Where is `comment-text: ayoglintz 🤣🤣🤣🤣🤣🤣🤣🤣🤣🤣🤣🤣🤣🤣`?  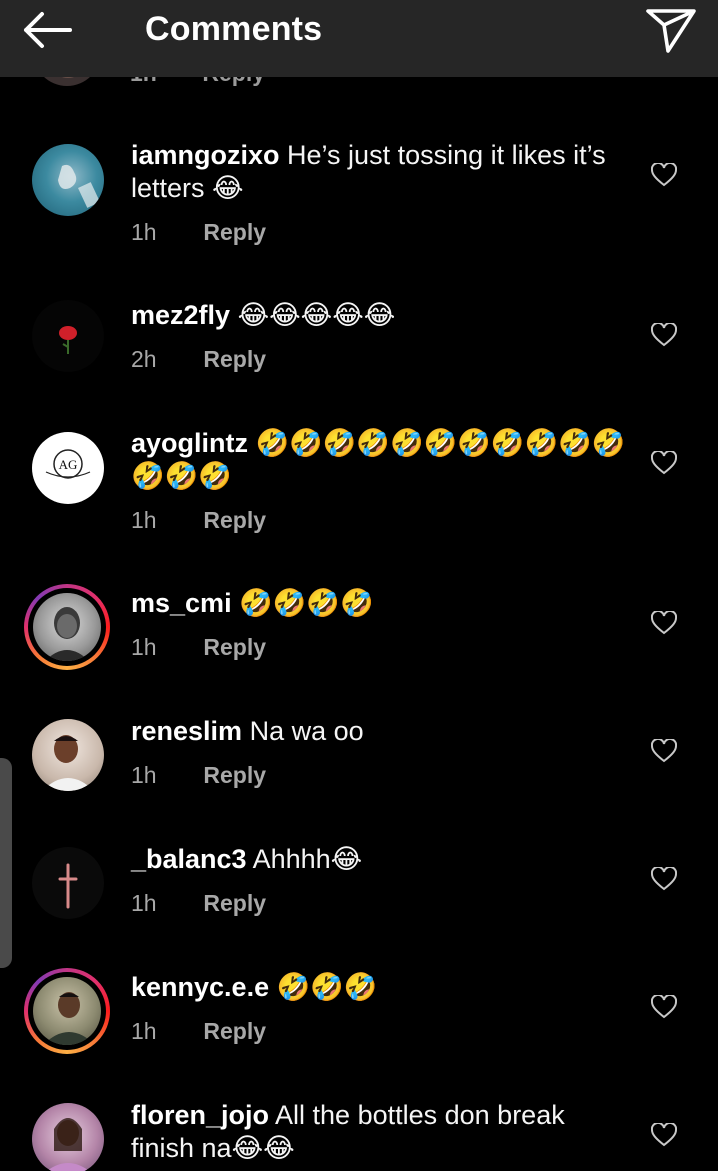 comment-text: ayoglintz 🤣🤣🤣🤣🤣🤣🤣🤣🤣🤣🤣🤣🤣🤣 is located at coordinates (381, 460).